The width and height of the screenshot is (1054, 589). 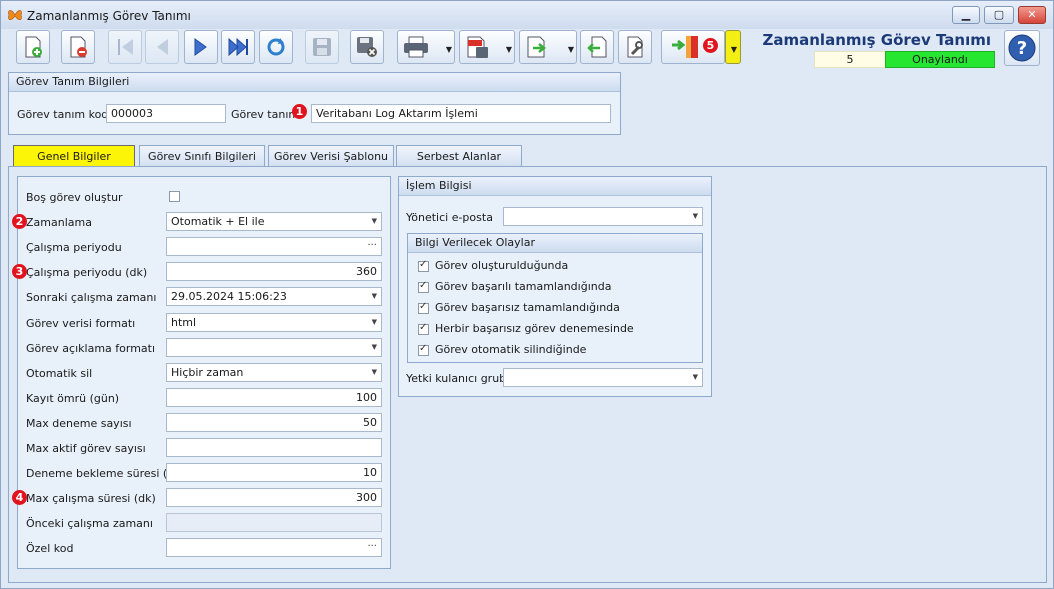 What do you see at coordinates (78, 47) in the screenshot?
I see `delete-button` at bounding box center [78, 47].